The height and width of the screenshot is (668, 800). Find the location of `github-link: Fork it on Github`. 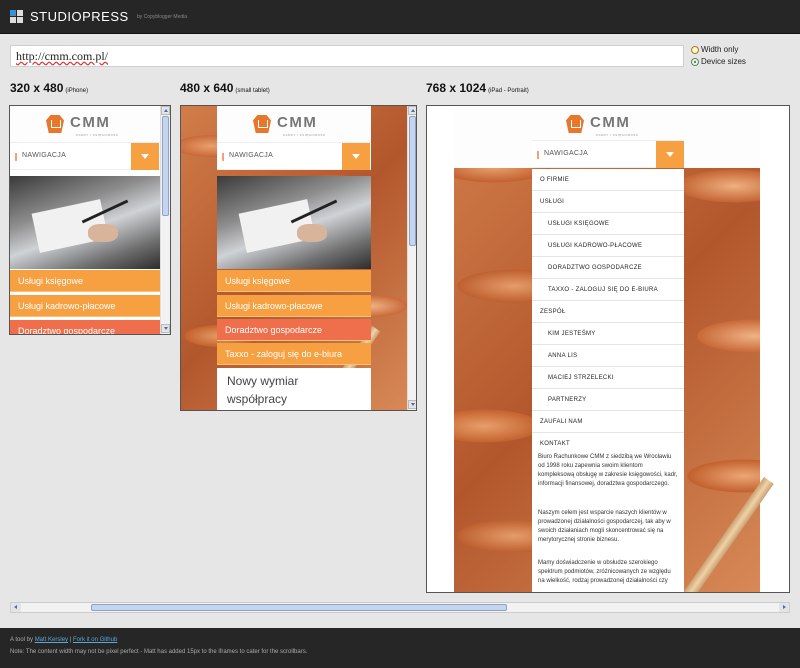

github-link: Fork it on Github is located at coordinates (95, 640).